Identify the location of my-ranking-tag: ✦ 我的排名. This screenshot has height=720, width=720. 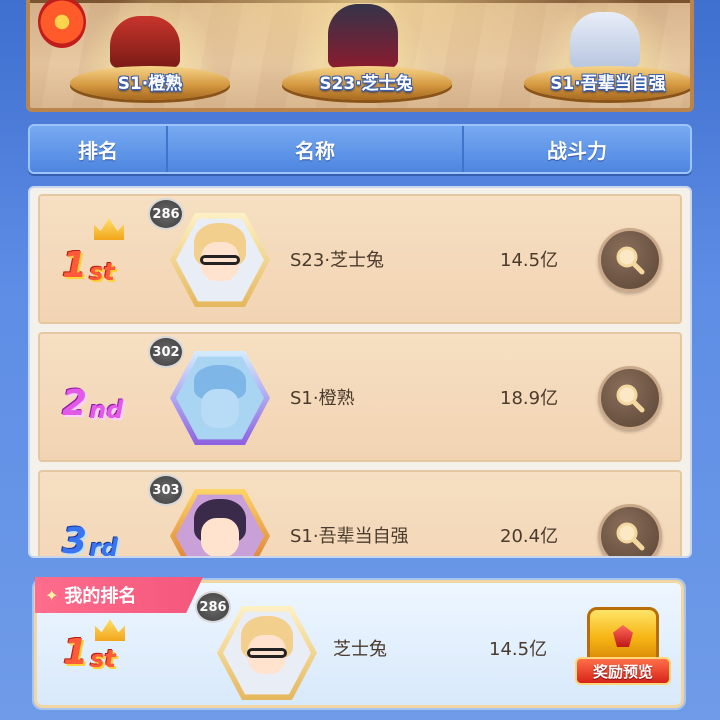
(119, 595).